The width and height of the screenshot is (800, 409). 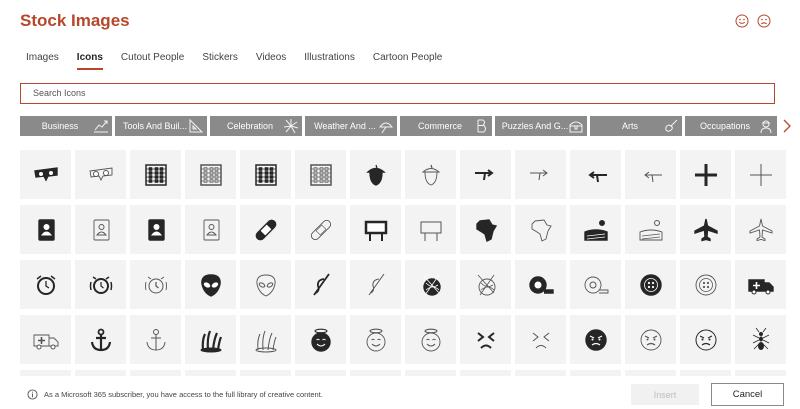 What do you see at coordinates (446, 126) in the screenshot?
I see `category-chip: Commerce` at bounding box center [446, 126].